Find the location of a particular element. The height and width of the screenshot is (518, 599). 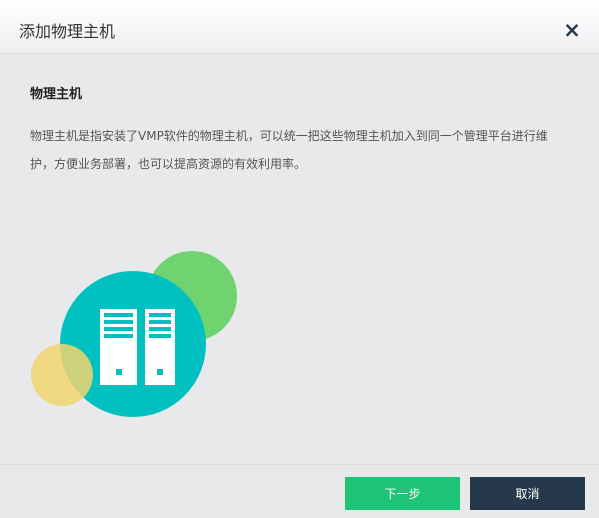

dialog-footer: 下一步 取消 is located at coordinates (299, 491).